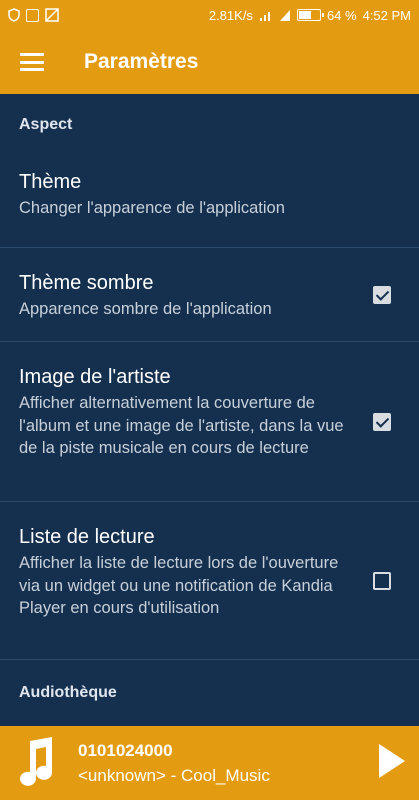  What do you see at coordinates (141, 61) in the screenshot?
I see `page-title: Paramètres` at bounding box center [141, 61].